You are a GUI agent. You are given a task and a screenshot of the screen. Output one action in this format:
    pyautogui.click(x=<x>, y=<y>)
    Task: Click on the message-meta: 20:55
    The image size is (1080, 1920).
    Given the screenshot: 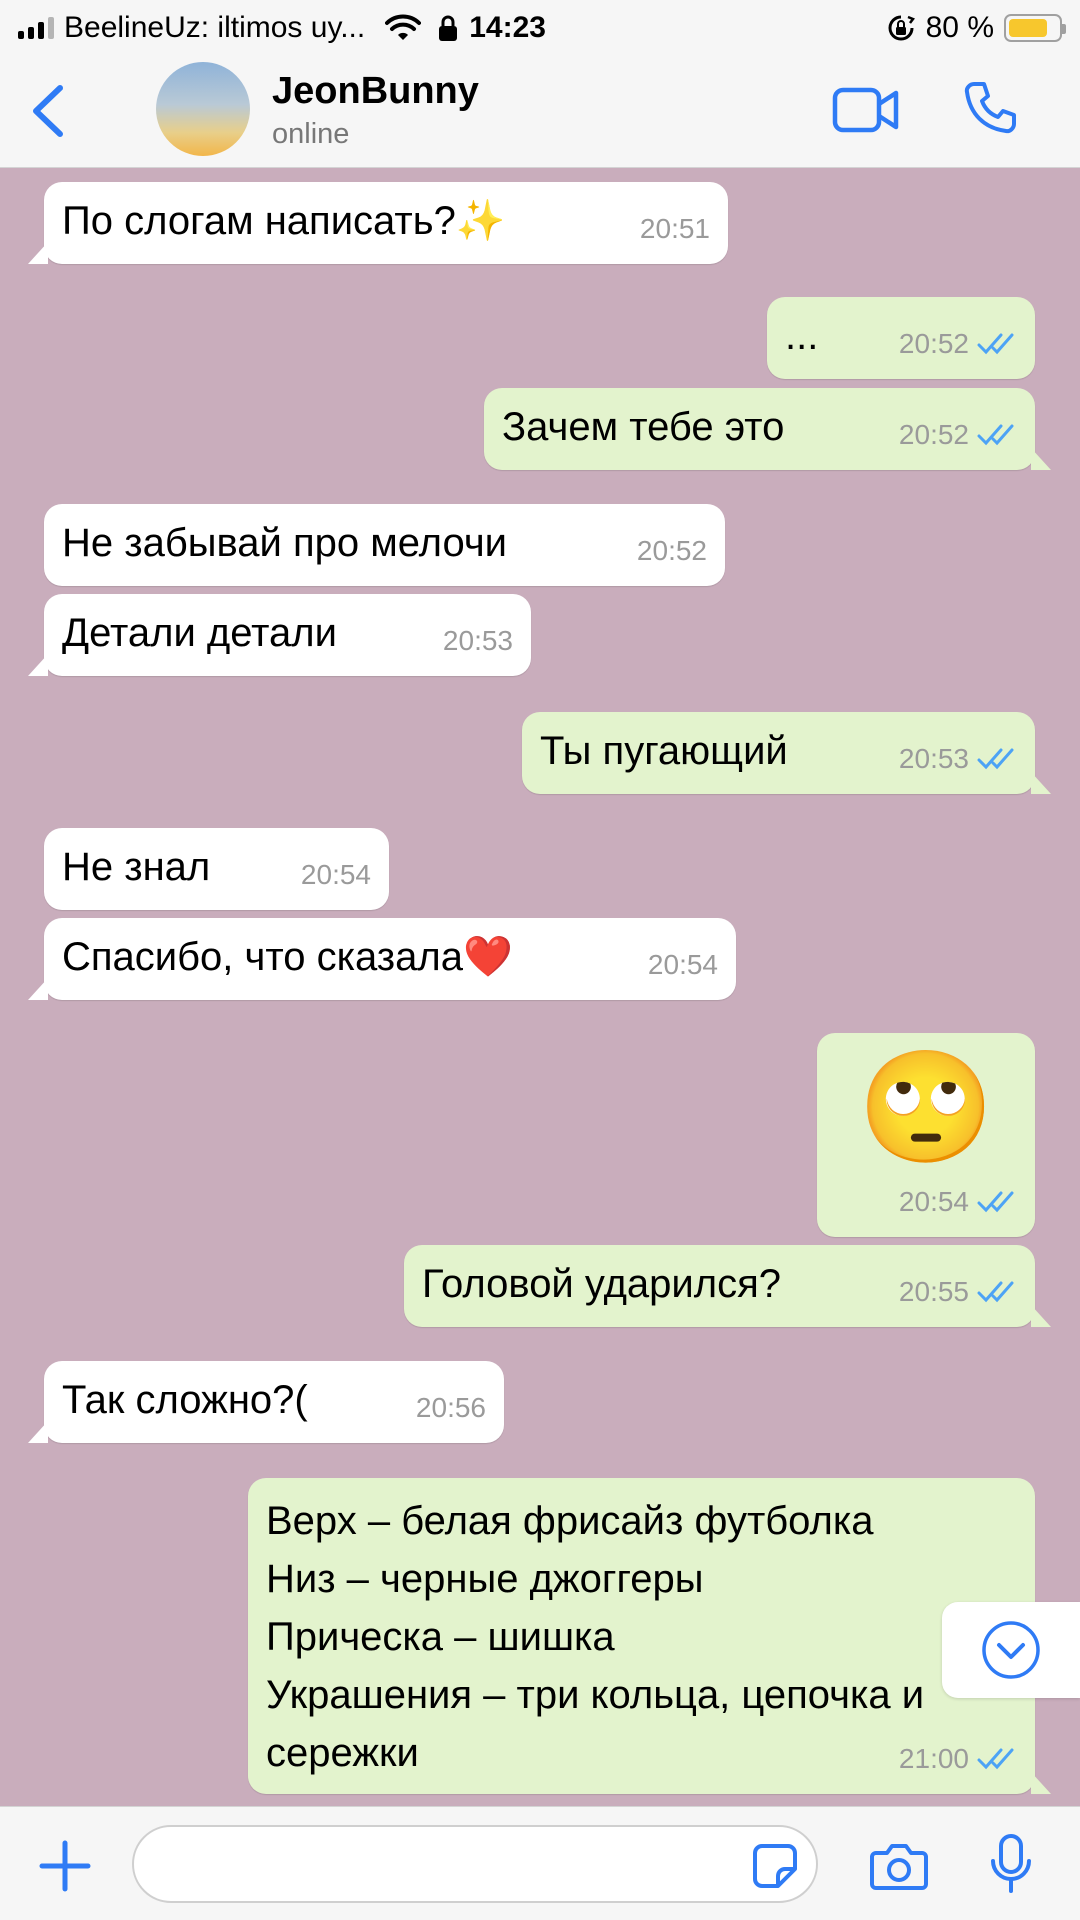 What is the action you would take?
    pyautogui.click(x=958, y=1292)
    